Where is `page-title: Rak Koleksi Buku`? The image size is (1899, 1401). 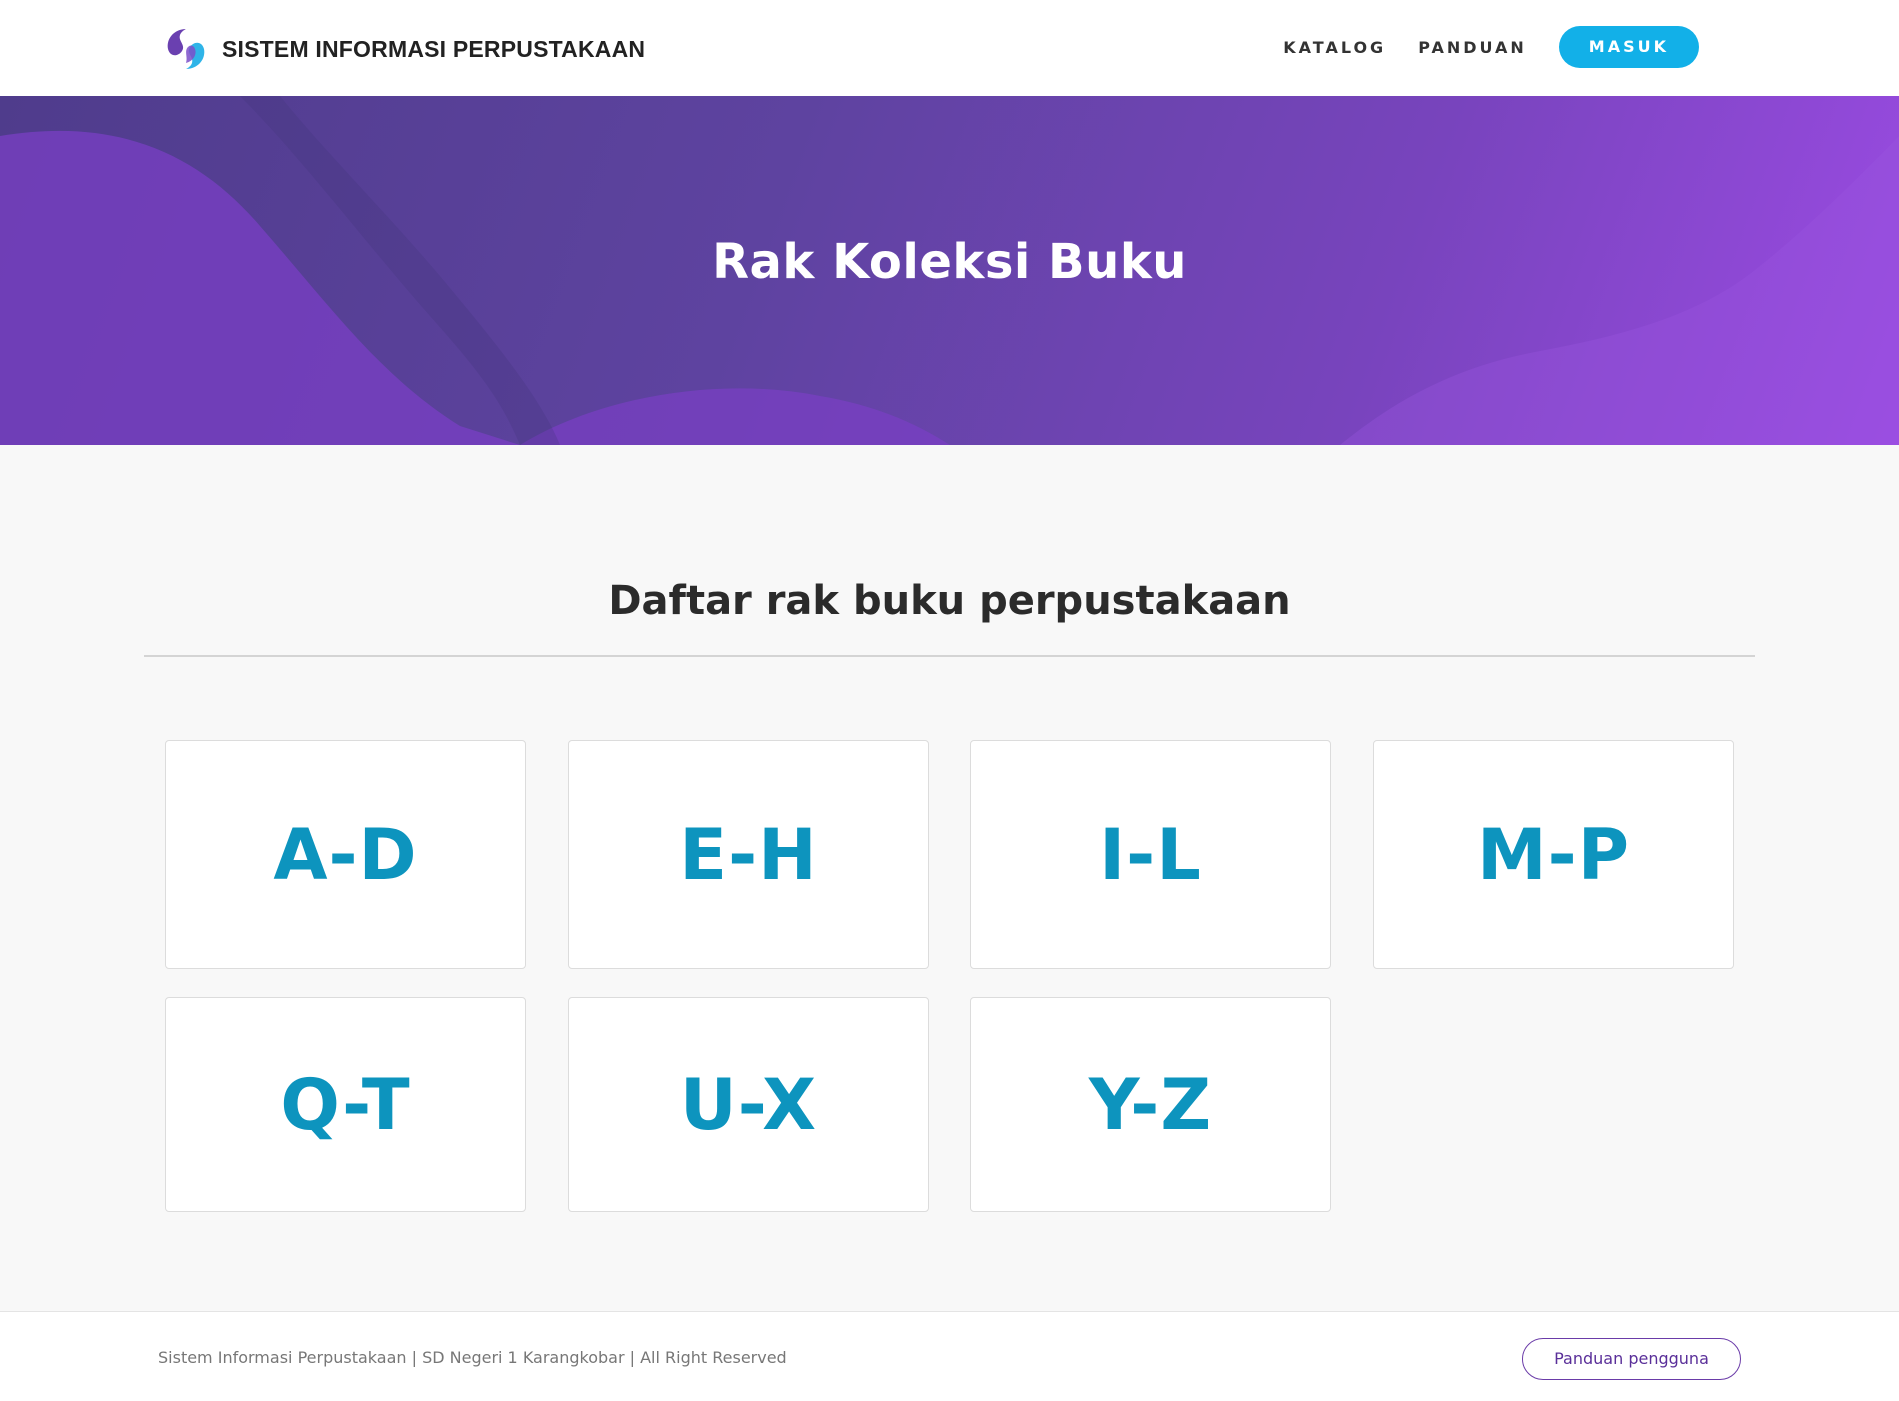 page-title: Rak Koleksi Buku is located at coordinates (949, 262).